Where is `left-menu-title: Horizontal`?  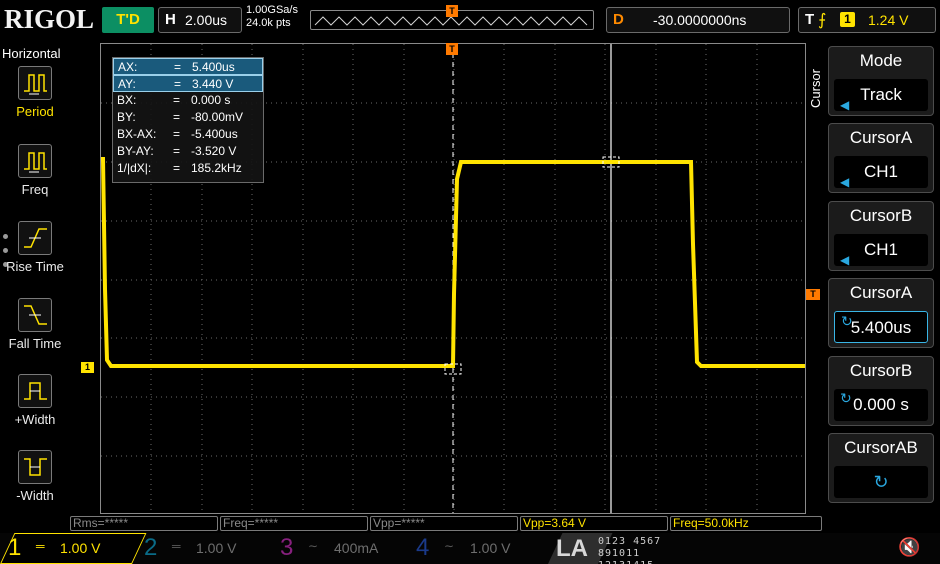
left-menu-title: Horizontal is located at coordinates (31, 53).